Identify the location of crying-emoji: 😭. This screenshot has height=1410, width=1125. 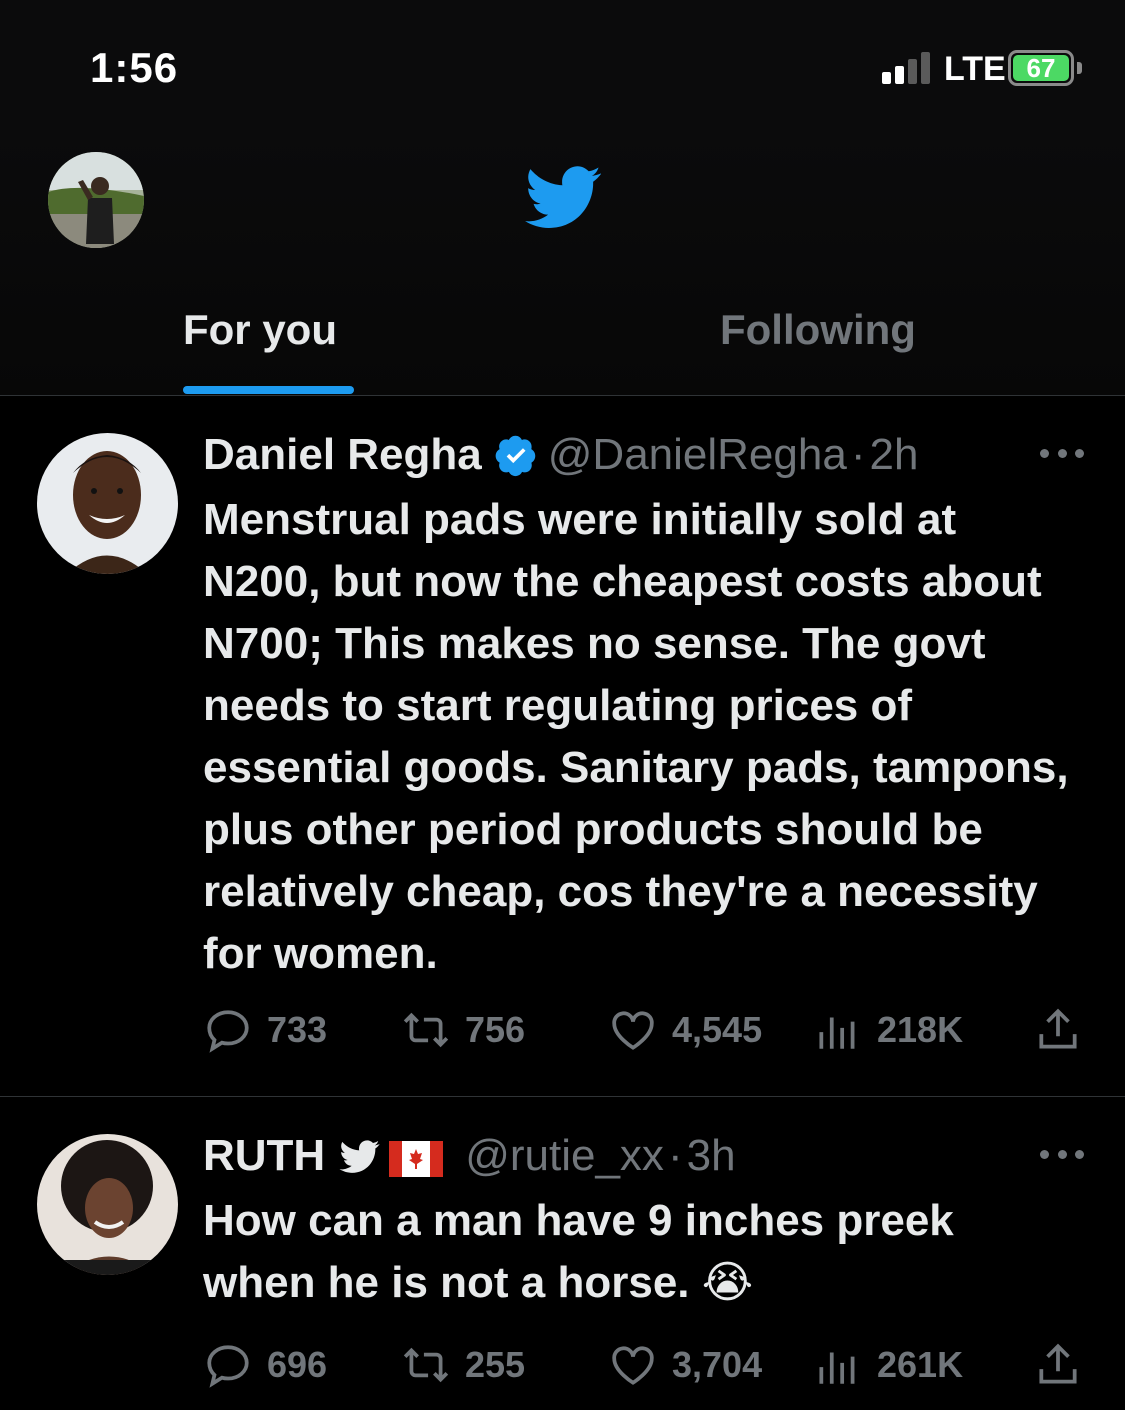
(727, 1282).